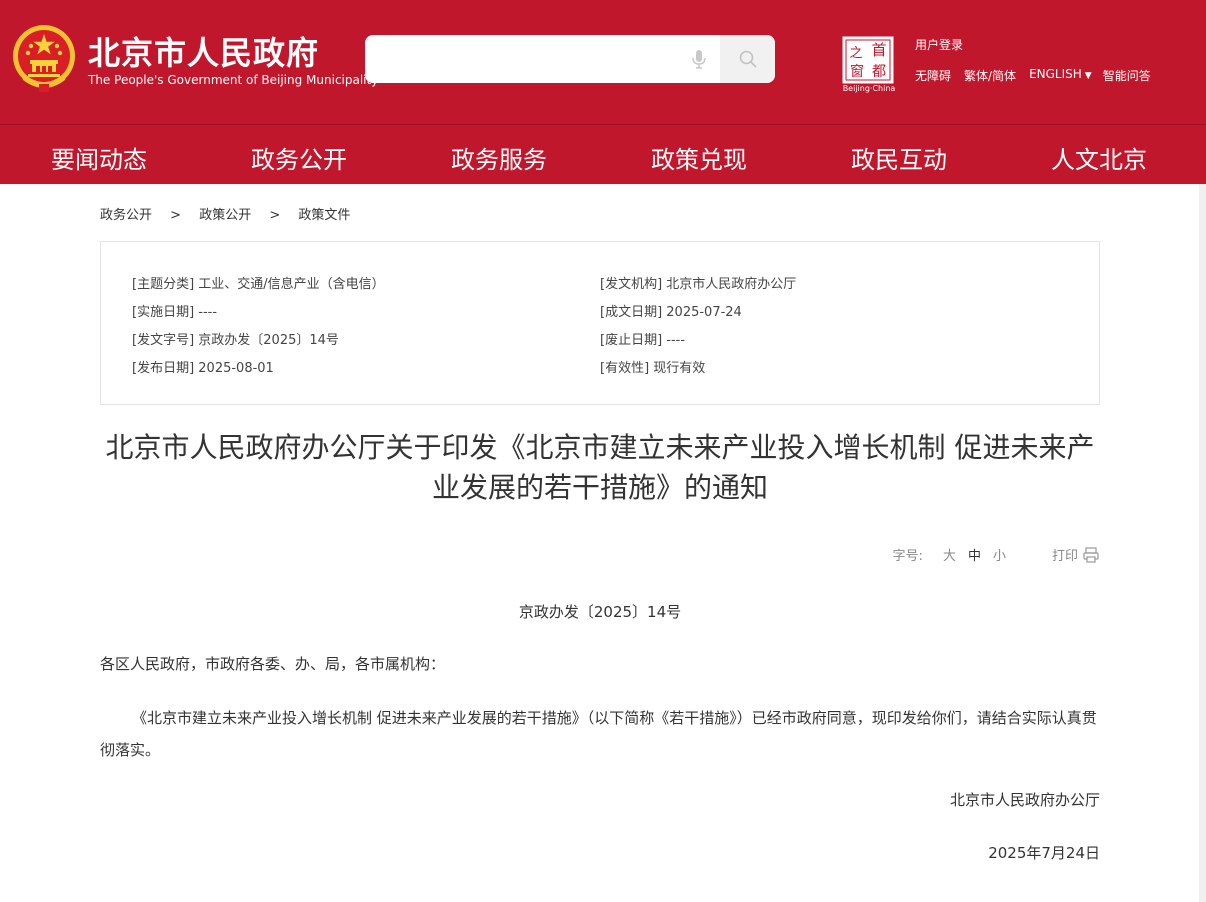 Image resolution: width=1206 pixels, height=902 pixels. Describe the element at coordinates (258, 284) in the screenshot. I see `meta-topic: [主题分类] 工业、交通/信息产业（含电信）` at that location.